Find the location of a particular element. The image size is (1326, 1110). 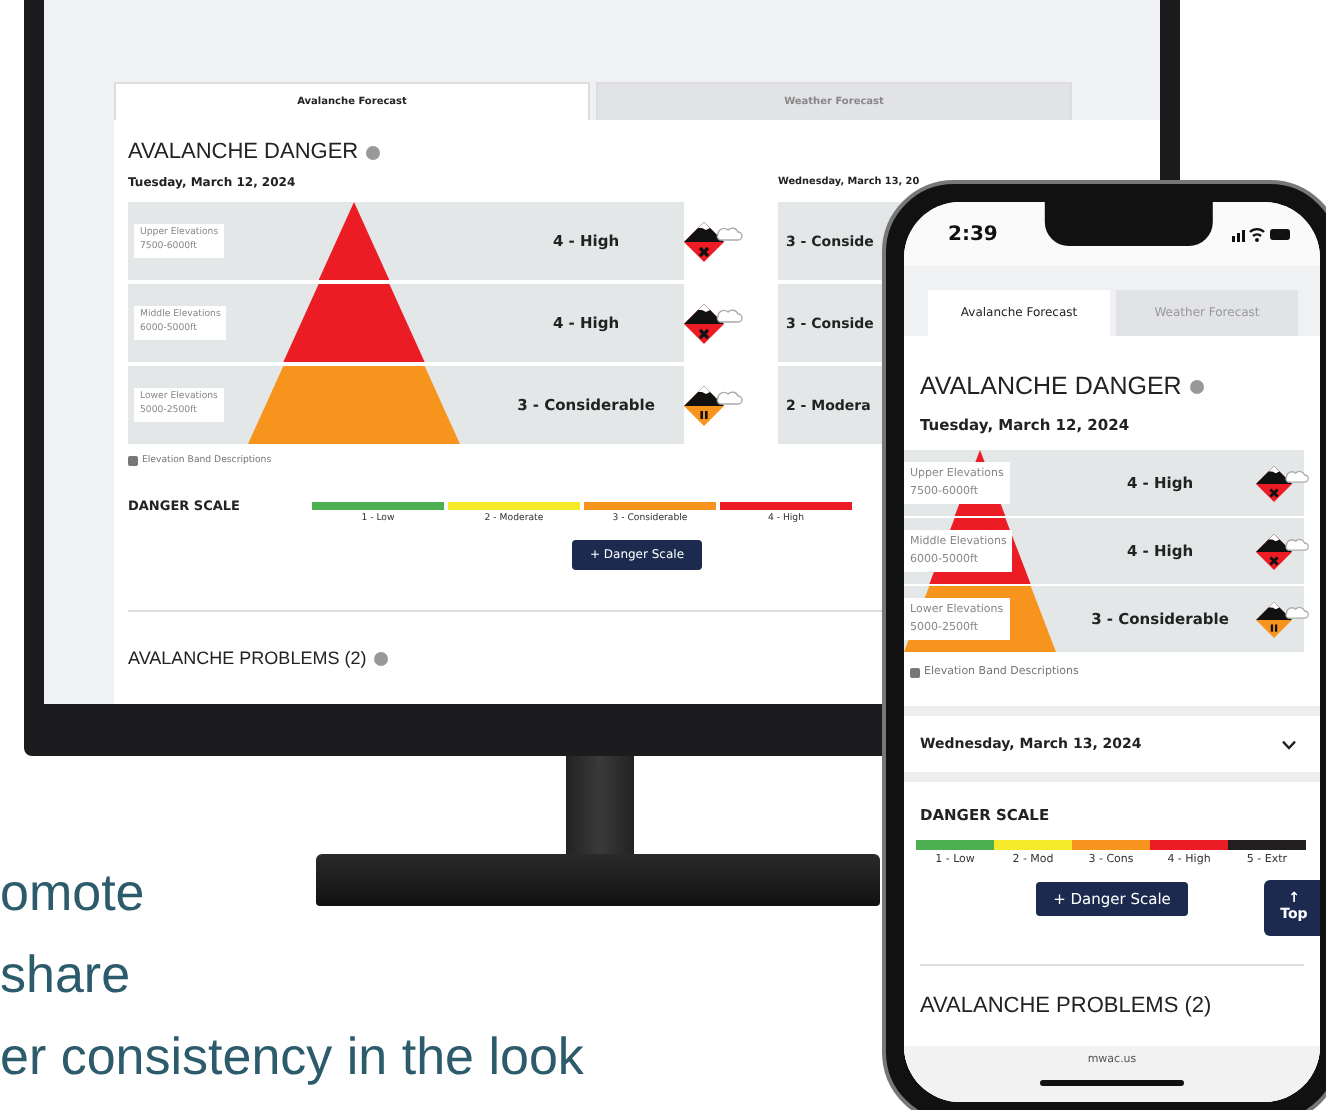

chevron-icon is located at coordinates (1289, 744).